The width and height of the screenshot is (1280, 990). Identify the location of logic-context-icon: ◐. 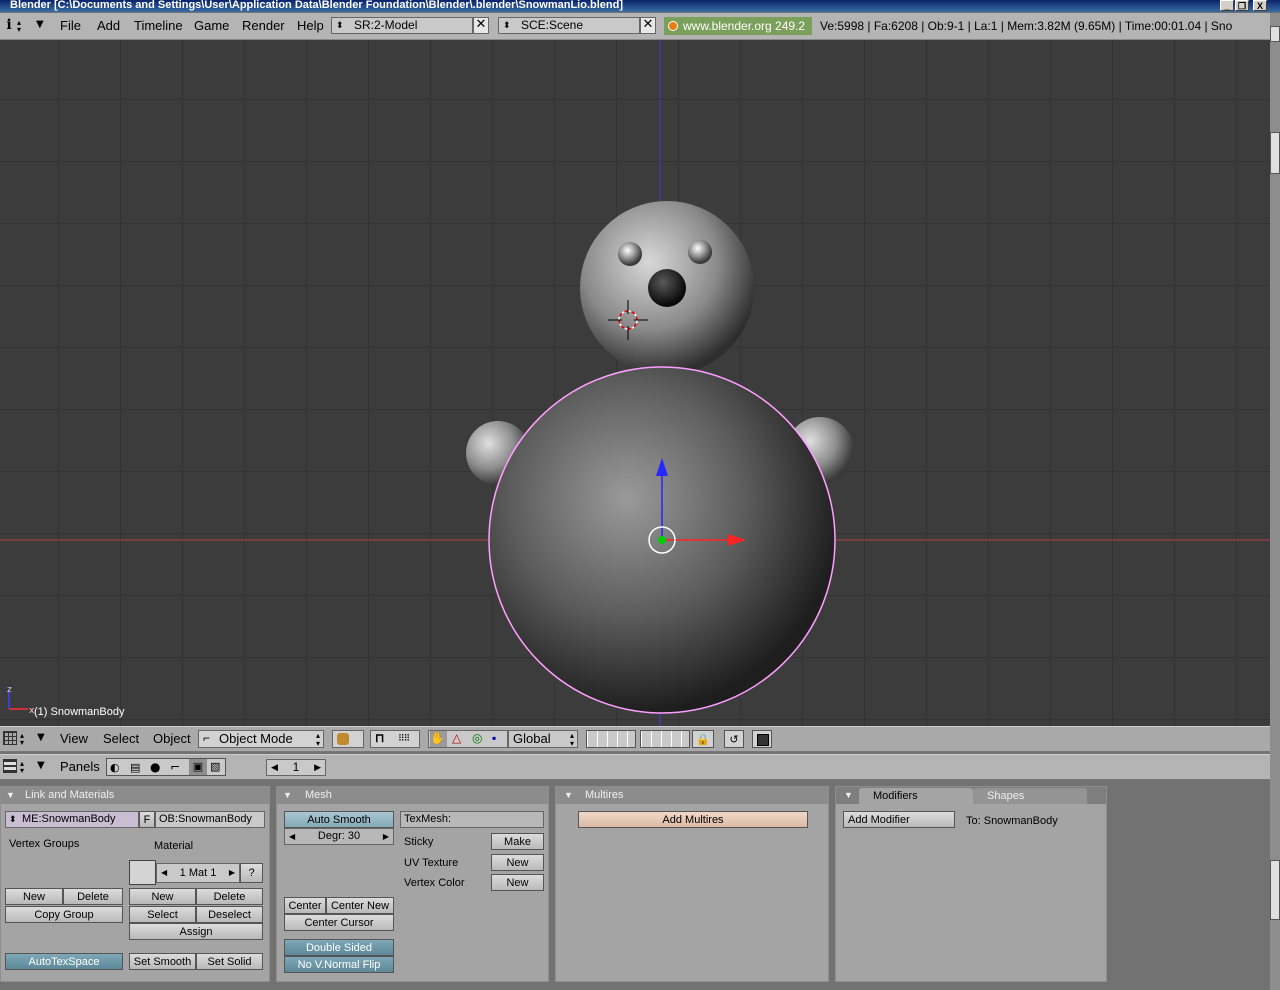
(115, 767).